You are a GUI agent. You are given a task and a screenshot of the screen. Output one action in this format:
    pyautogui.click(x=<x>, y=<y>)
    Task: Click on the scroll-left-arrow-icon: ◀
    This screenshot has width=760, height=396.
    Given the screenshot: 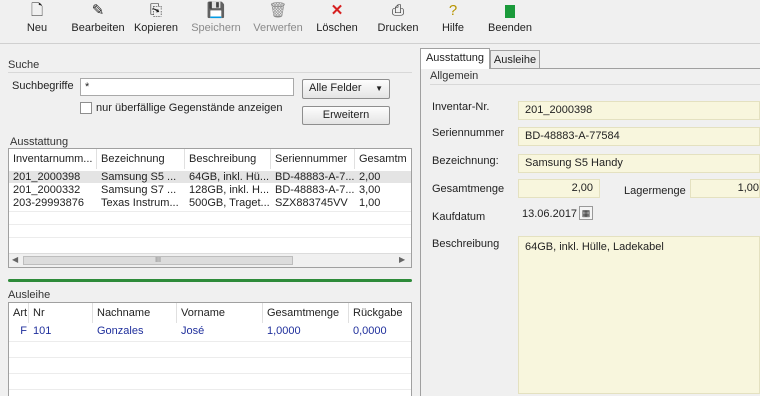 What is the action you would take?
    pyautogui.click(x=15, y=259)
    